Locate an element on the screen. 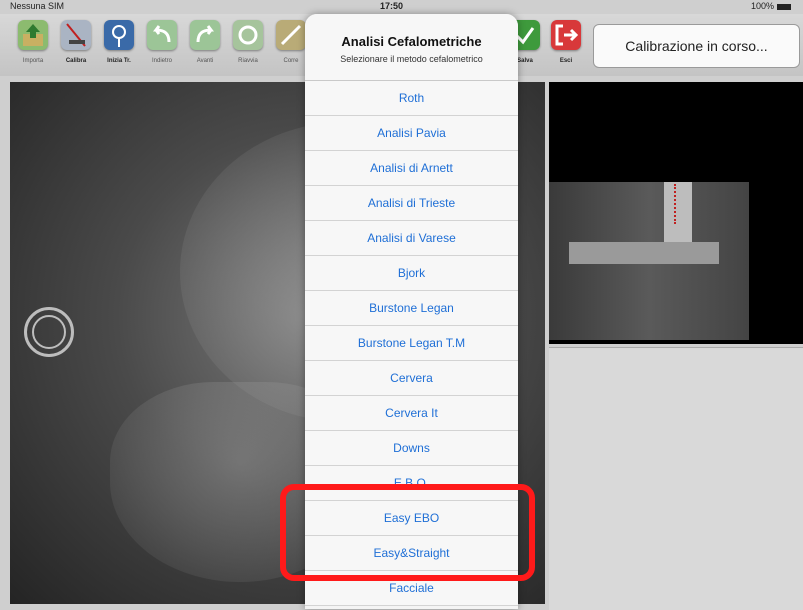  exit-icon is located at coordinates (566, 35).